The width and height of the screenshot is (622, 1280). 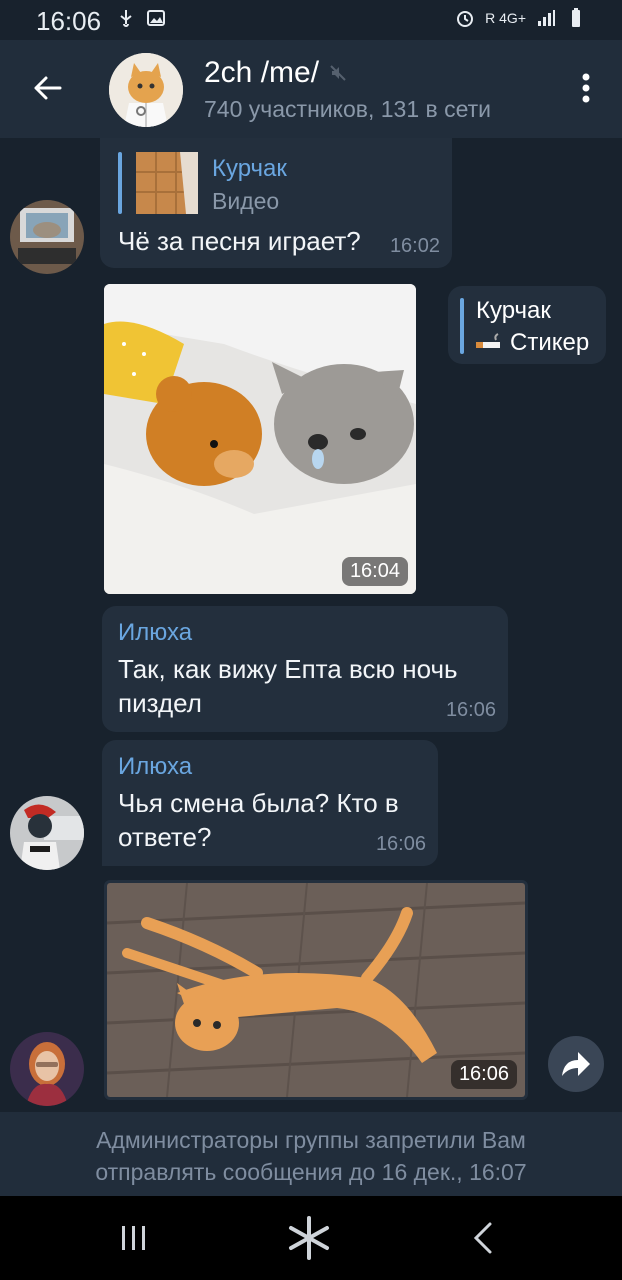 What do you see at coordinates (484, 1238) in the screenshot?
I see `back-chevron-icon` at bounding box center [484, 1238].